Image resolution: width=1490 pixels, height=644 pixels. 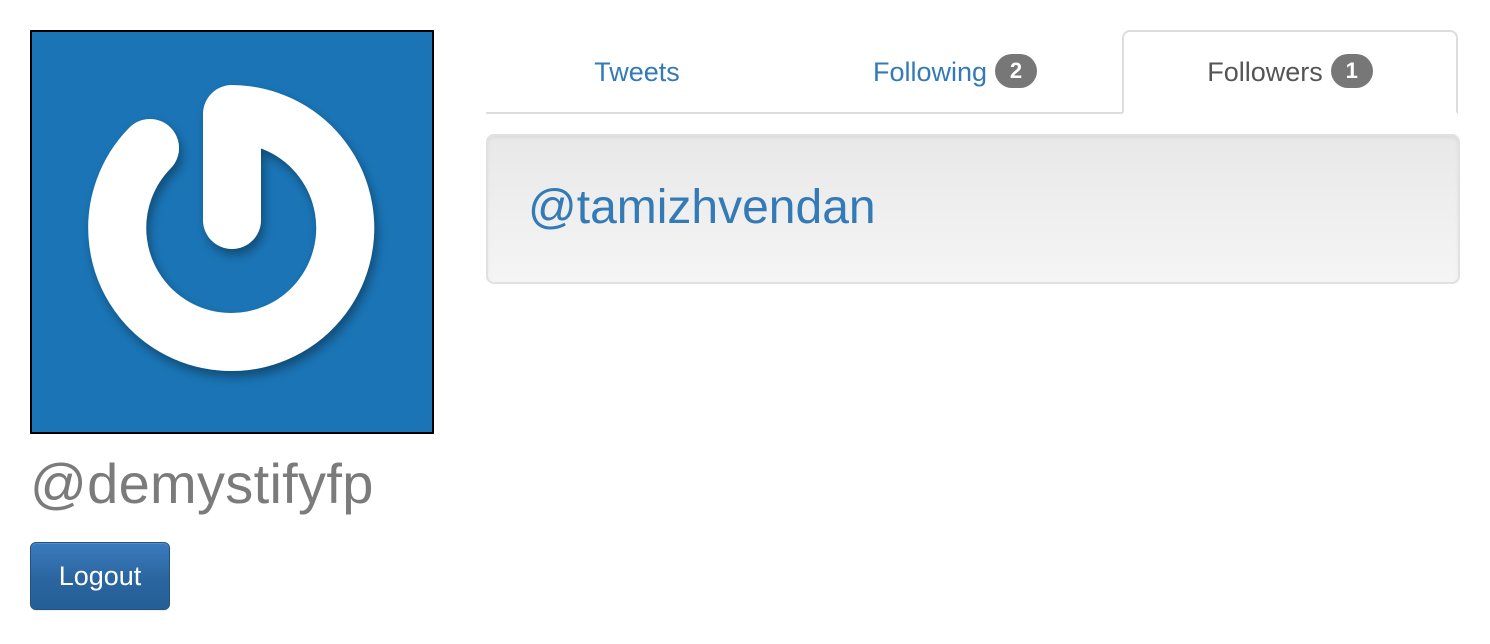 I want to click on tab-tweets-label: Tweets, so click(x=637, y=72).